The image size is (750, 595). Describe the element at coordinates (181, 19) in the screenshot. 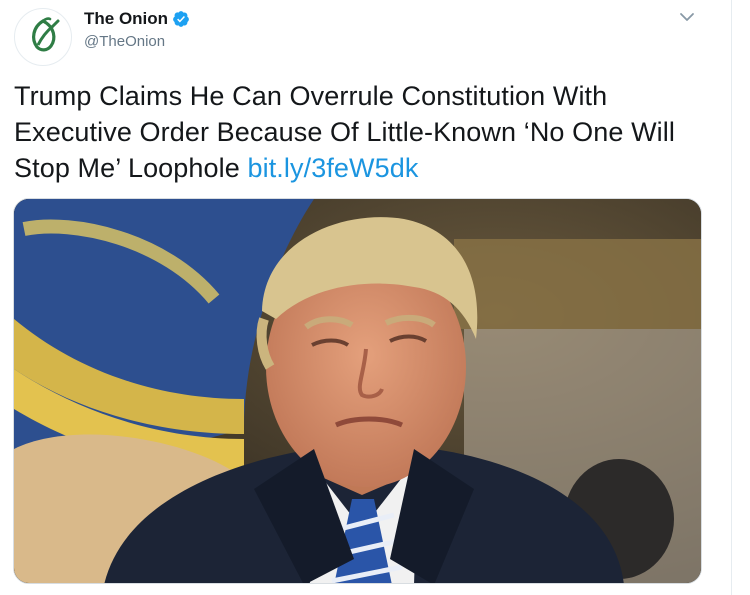

I see `verified-badge-icon` at that location.